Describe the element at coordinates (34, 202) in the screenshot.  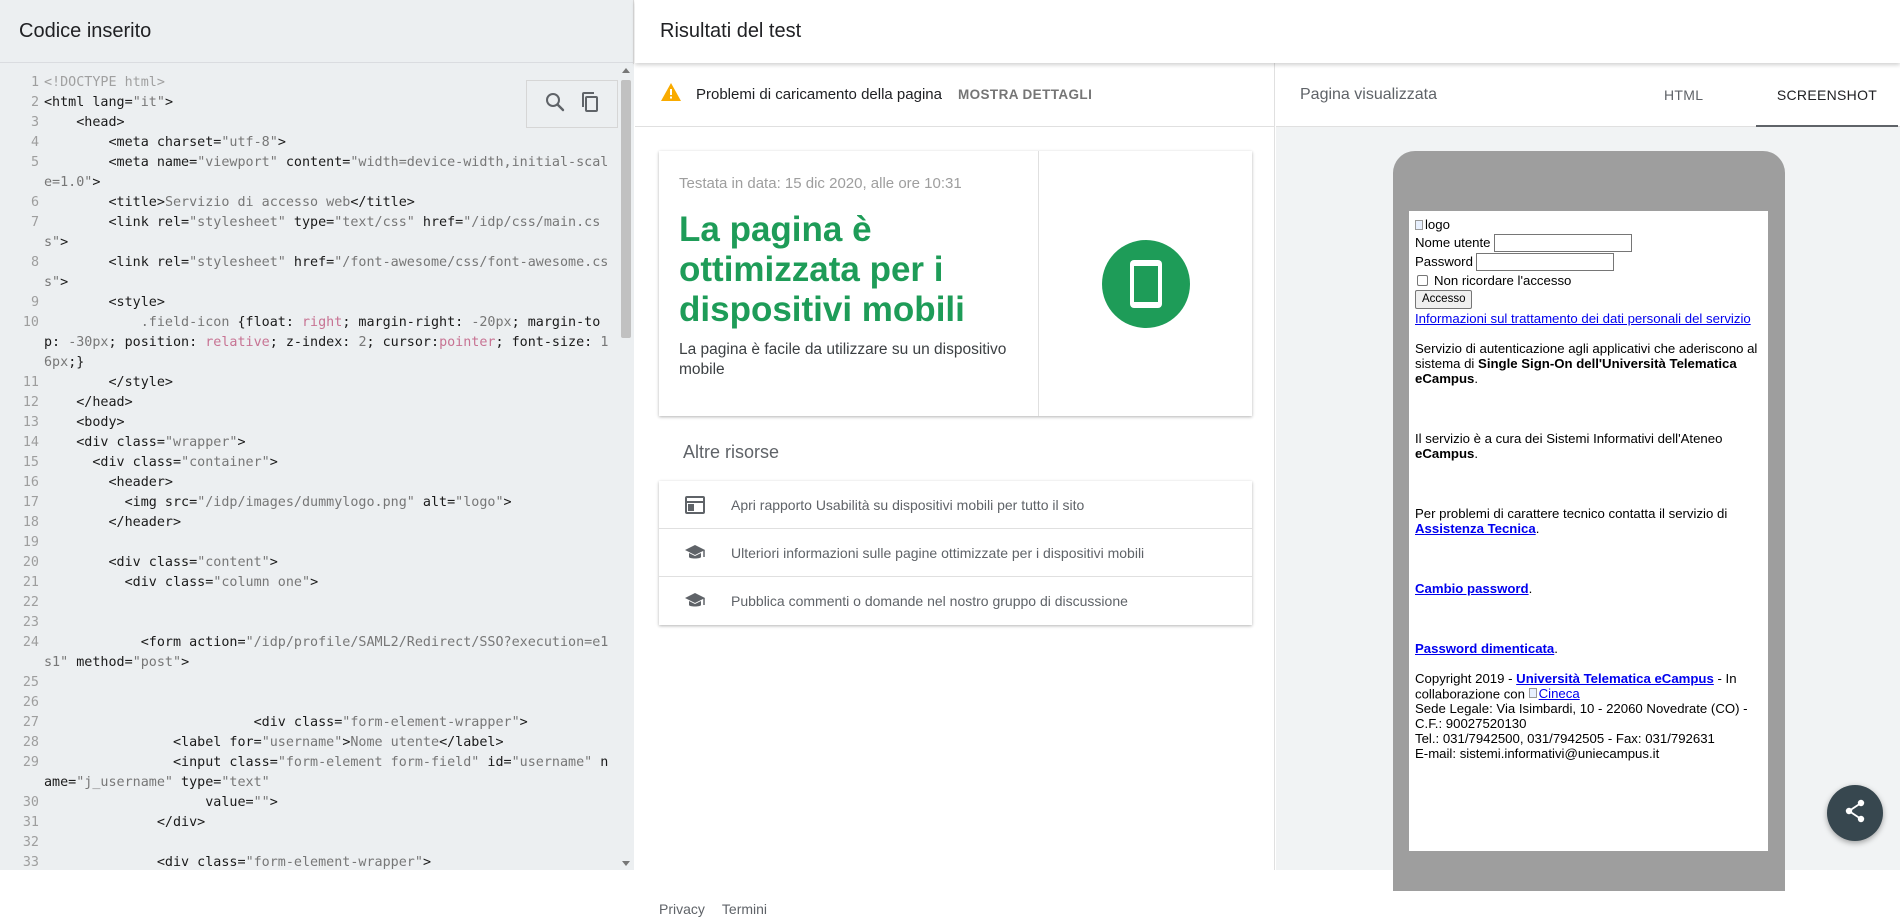
I see `line-number: 6` at that location.